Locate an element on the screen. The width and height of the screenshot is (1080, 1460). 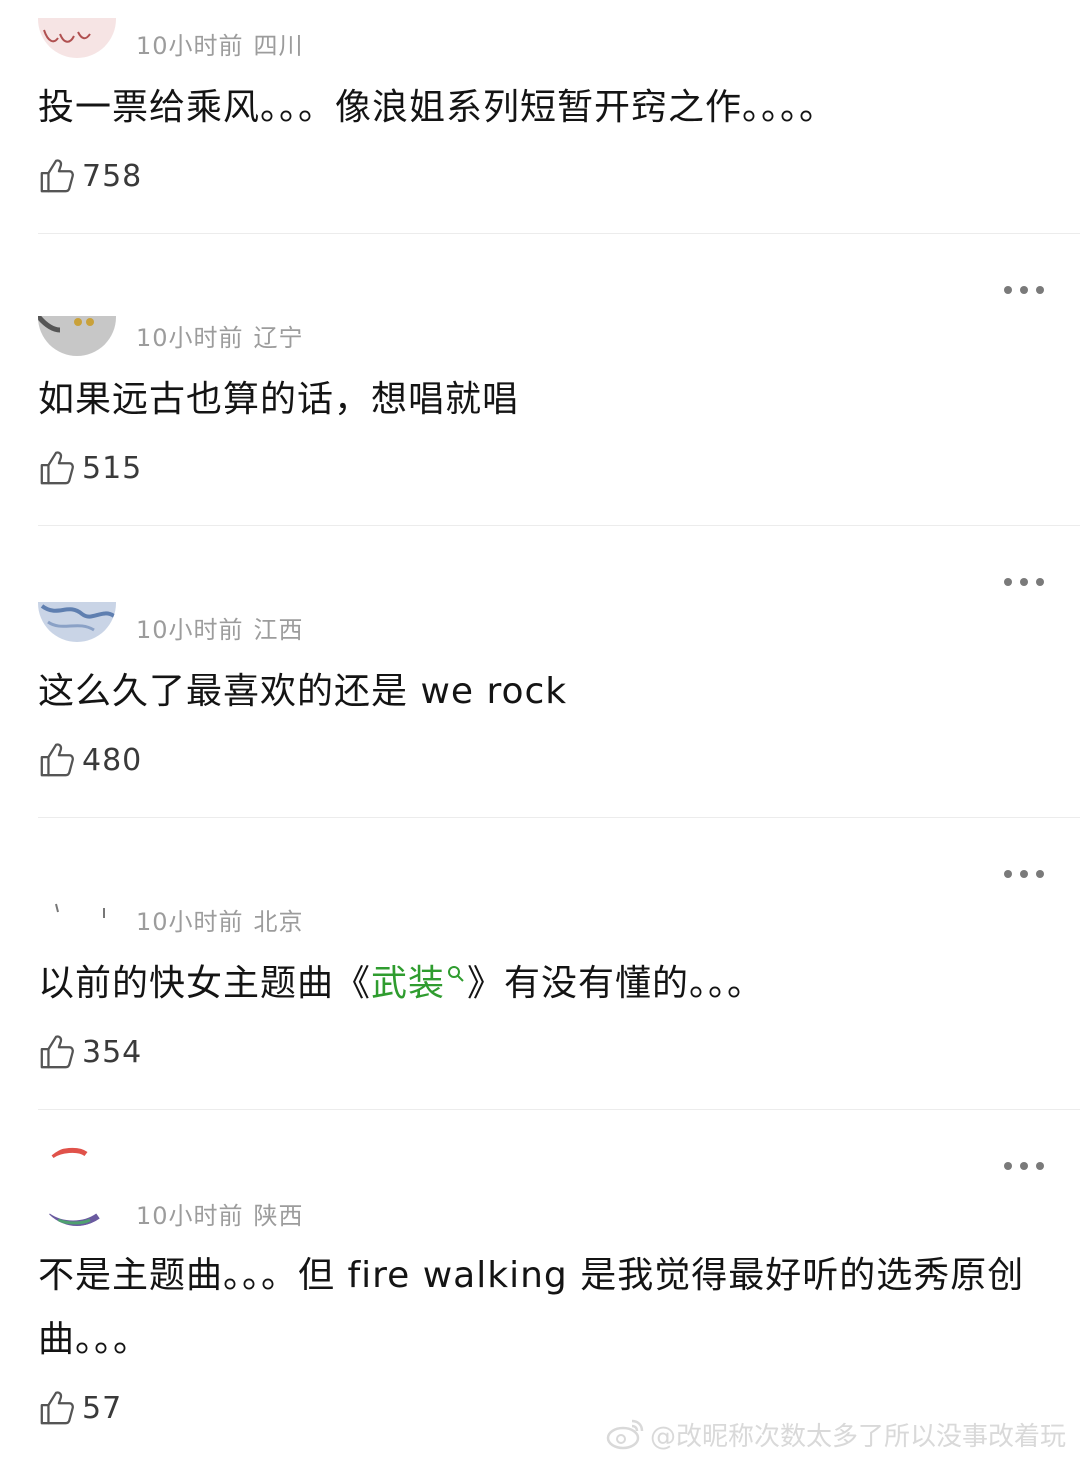
comment-text-content: 这么久了最喜欢的还是 we rock is located at coordinates (303, 691).